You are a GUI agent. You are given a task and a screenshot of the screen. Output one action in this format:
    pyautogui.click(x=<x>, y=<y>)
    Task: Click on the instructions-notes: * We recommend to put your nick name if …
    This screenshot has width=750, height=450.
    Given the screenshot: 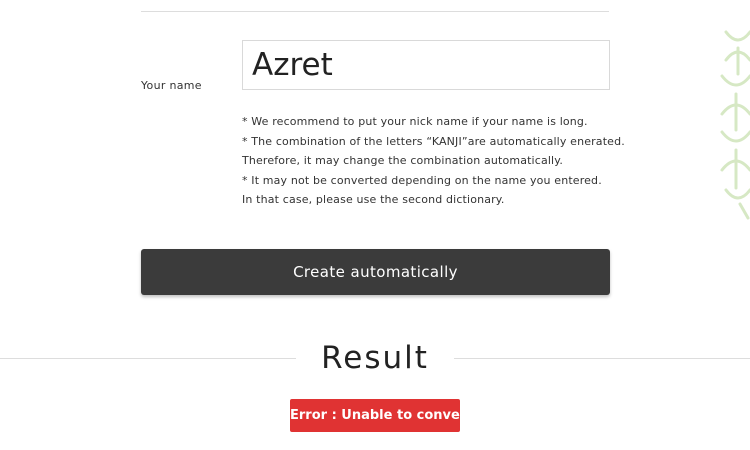 What is the action you would take?
    pyautogui.click(x=433, y=161)
    